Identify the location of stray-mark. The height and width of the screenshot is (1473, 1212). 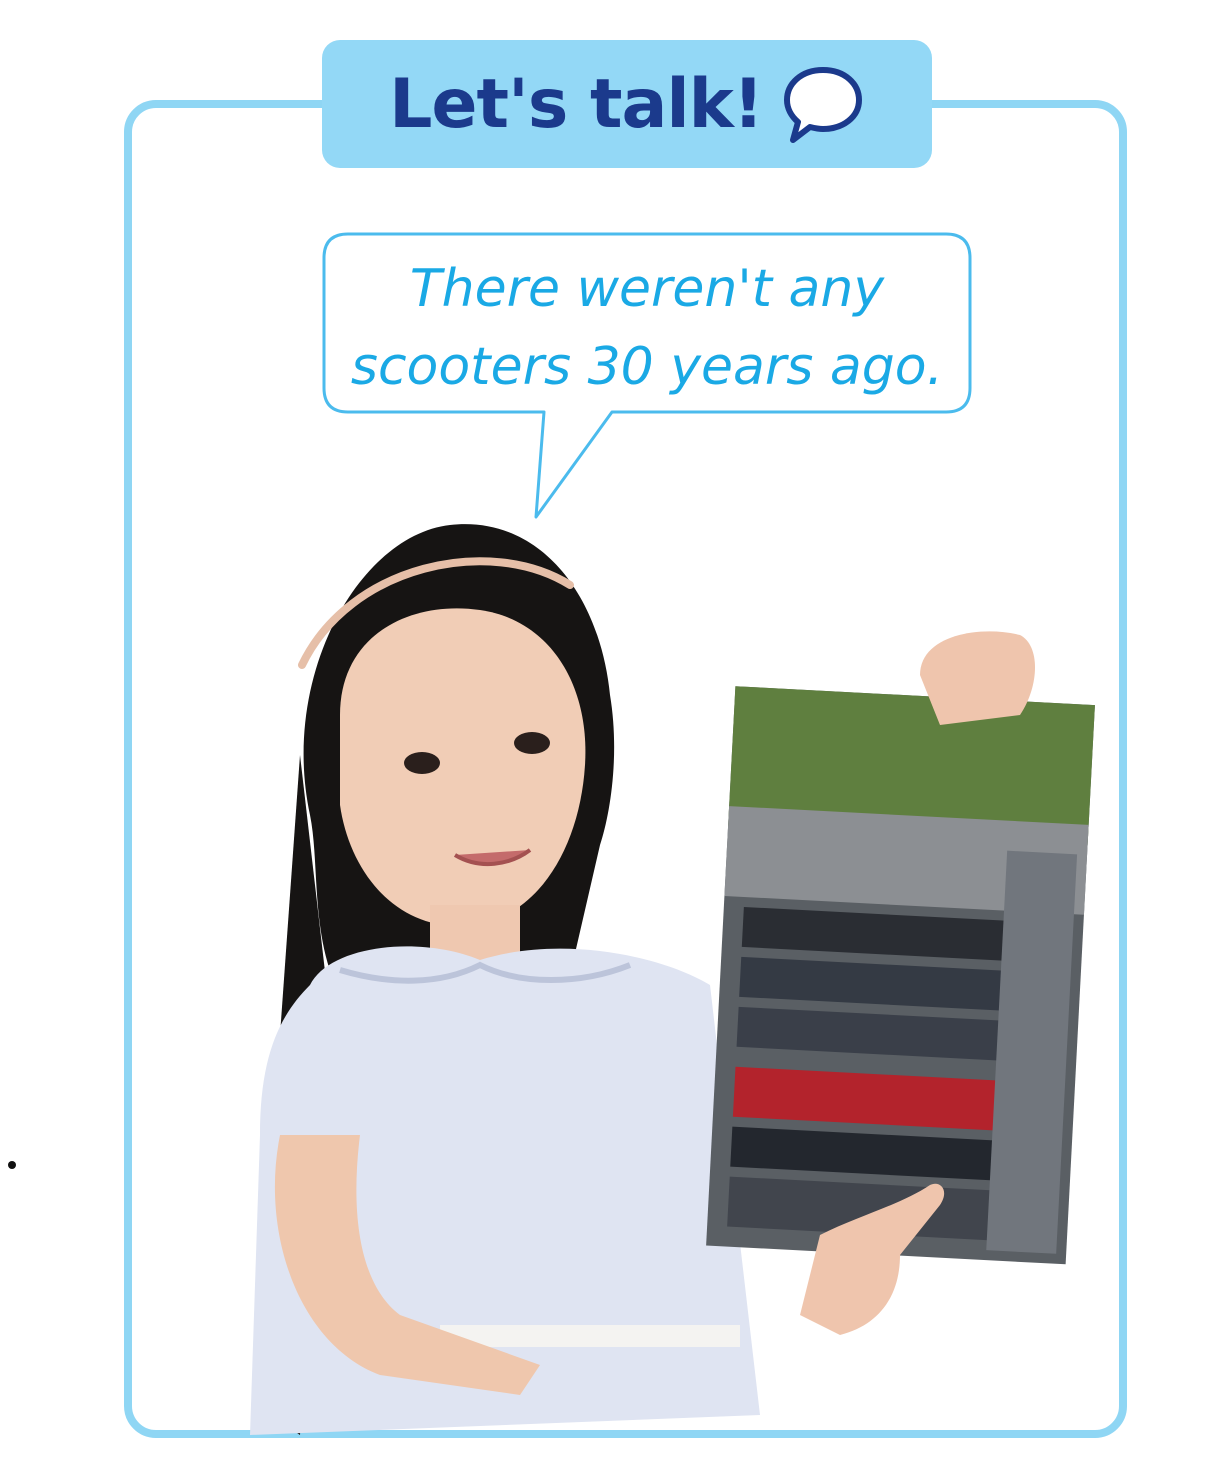
(12, 1165).